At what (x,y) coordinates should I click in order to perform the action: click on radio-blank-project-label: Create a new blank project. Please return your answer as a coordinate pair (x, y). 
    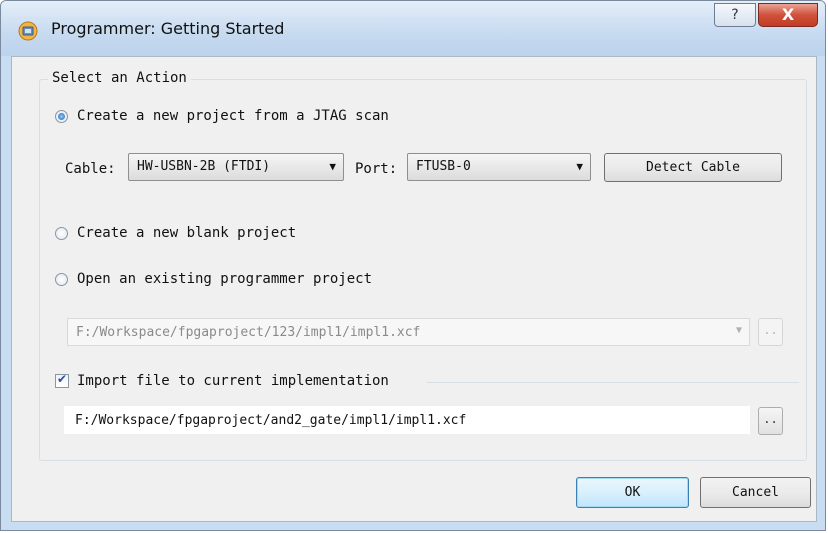
    Looking at the image, I should click on (187, 233).